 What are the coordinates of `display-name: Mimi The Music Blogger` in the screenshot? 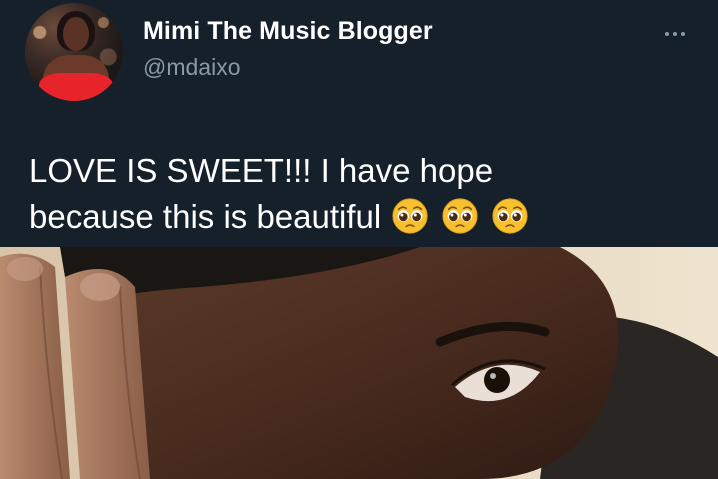 It's located at (288, 31).